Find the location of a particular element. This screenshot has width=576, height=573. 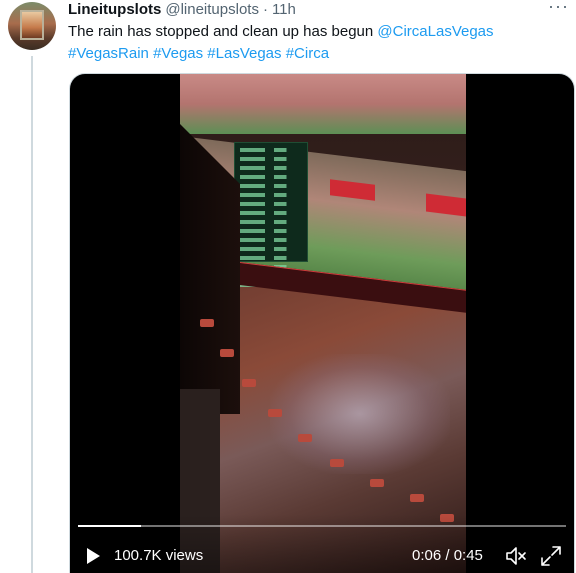

timestamp: 11h is located at coordinates (284, 10).